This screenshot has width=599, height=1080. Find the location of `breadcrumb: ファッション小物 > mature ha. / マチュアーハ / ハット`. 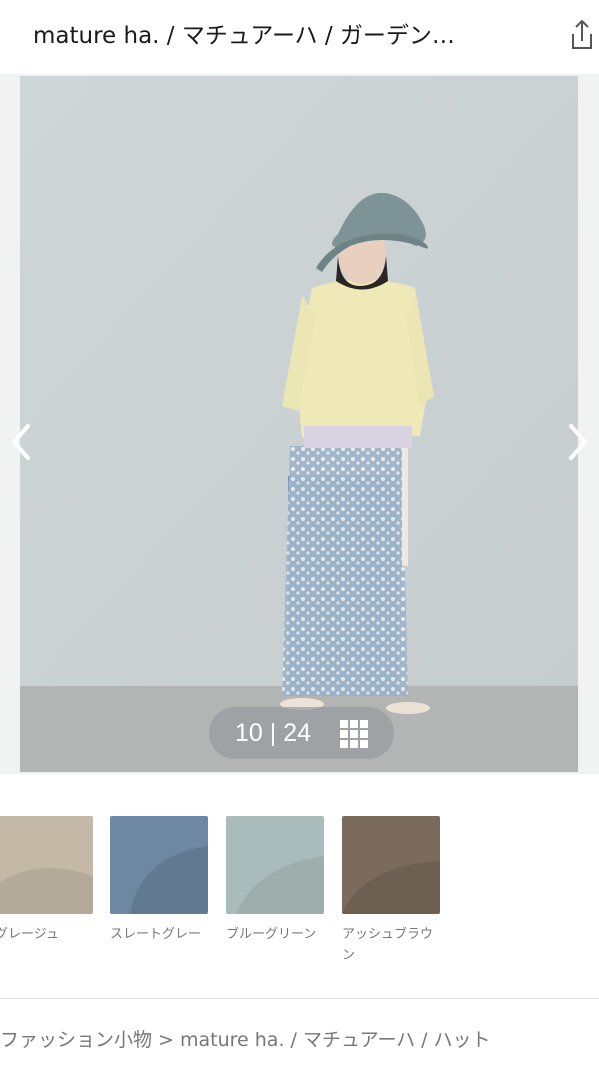

breadcrumb: ファッション小物 > mature ha. / マチュアーハ / ハット is located at coordinates (299, 1040).